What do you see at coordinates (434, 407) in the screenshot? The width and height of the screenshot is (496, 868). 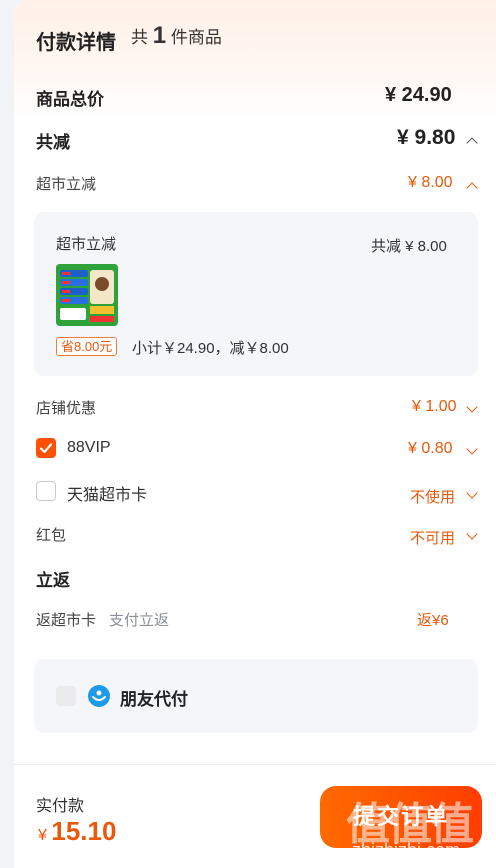 I see `shop-discount-value: ¥ 1.00` at bounding box center [434, 407].